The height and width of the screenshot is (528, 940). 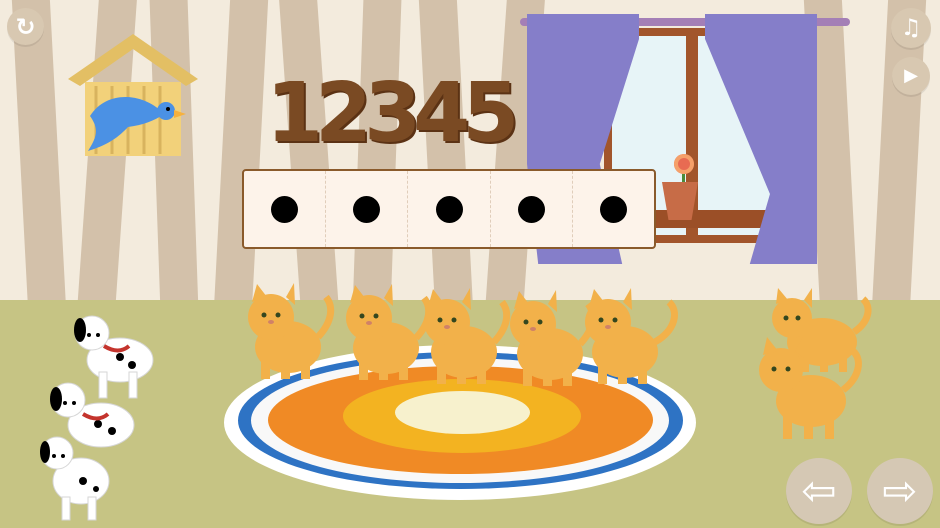 I want to click on next-button: ⇨, so click(x=900, y=491).